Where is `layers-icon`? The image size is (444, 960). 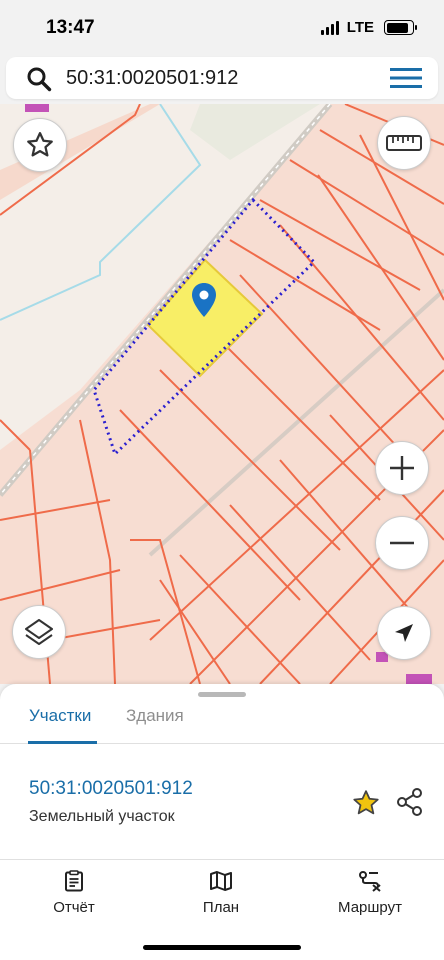 layers-icon is located at coordinates (39, 632).